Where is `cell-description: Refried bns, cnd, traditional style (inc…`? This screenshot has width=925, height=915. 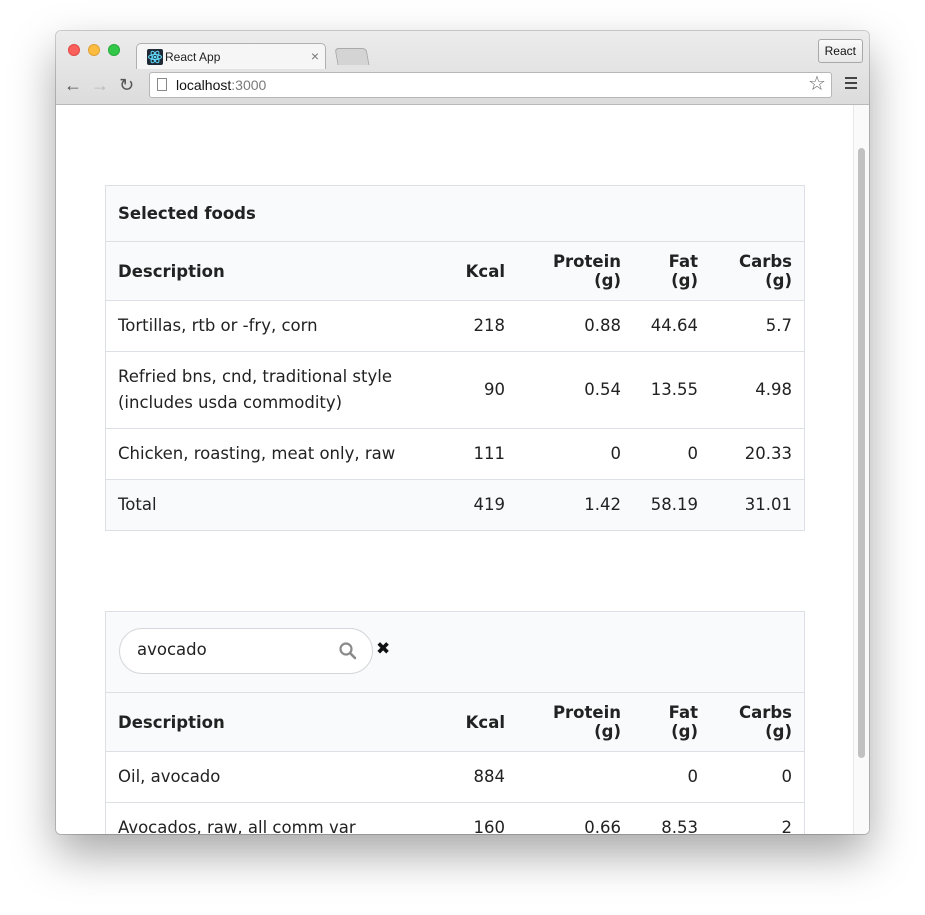 cell-description: Refried bns, cnd, traditional style (inc… is located at coordinates (274, 390).